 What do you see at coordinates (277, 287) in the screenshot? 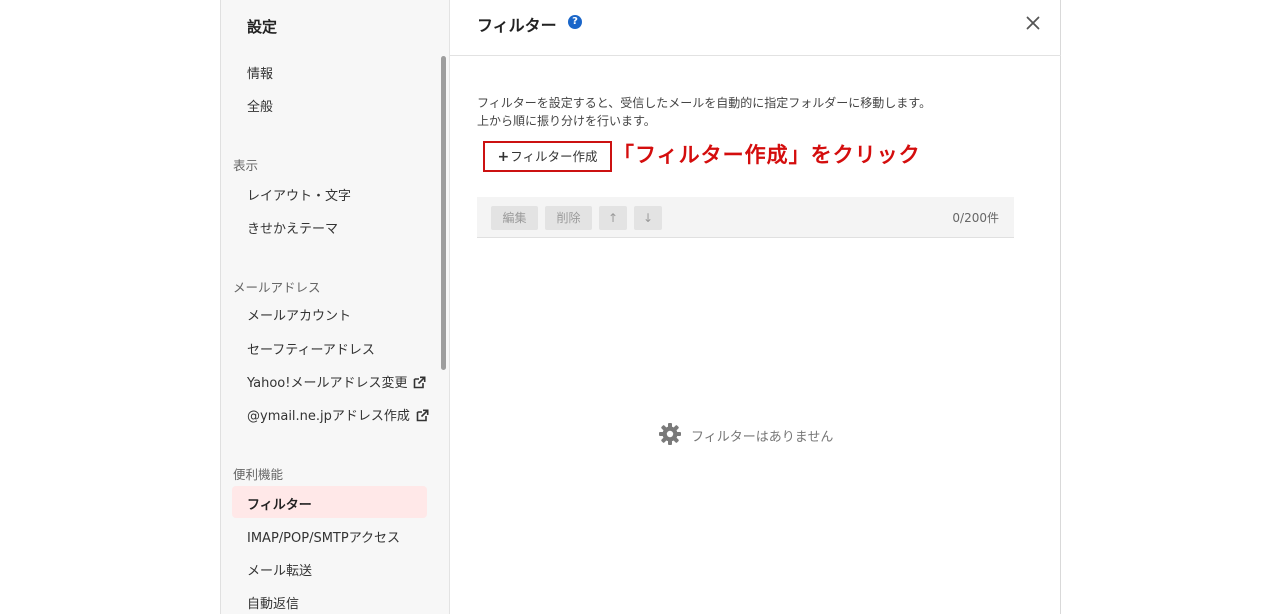
I see `sidebar-section-mail-address: メールアドレス` at bounding box center [277, 287].